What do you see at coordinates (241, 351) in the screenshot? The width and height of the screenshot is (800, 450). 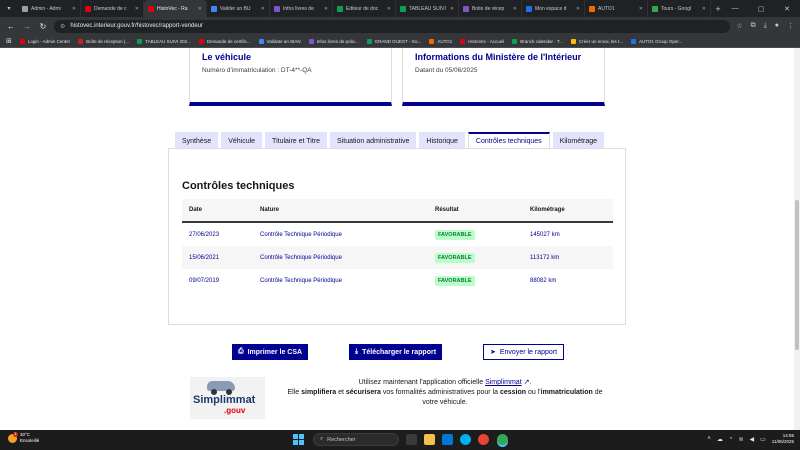 I see `printer-icon: ⎙` at bounding box center [241, 351].